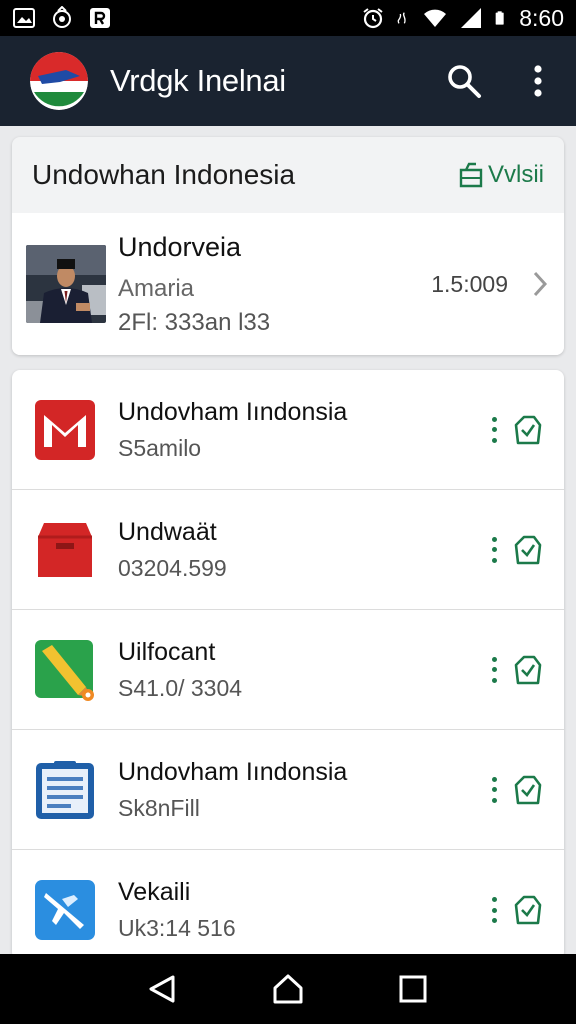 The image size is (576, 1024). Describe the element at coordinates (471, 175) in the screenshot. I see `bag-icon` at that location.